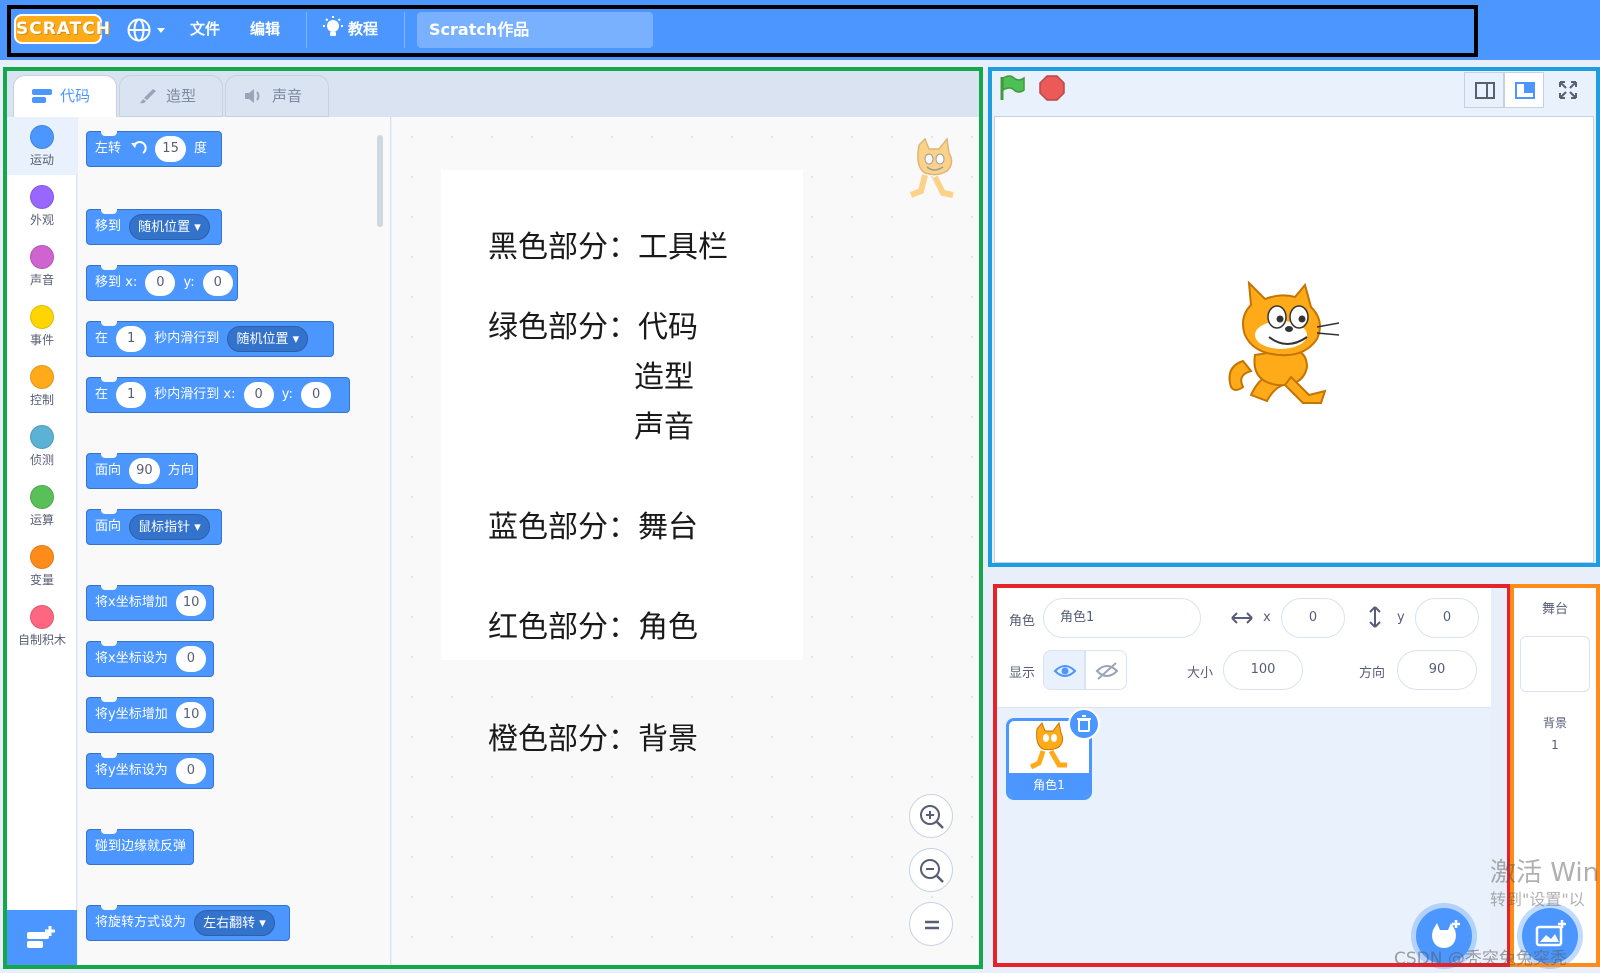  Describe the element at coordinates (742, 31) in the screenshot. I see `toolbar-highlight-frame` at that location.